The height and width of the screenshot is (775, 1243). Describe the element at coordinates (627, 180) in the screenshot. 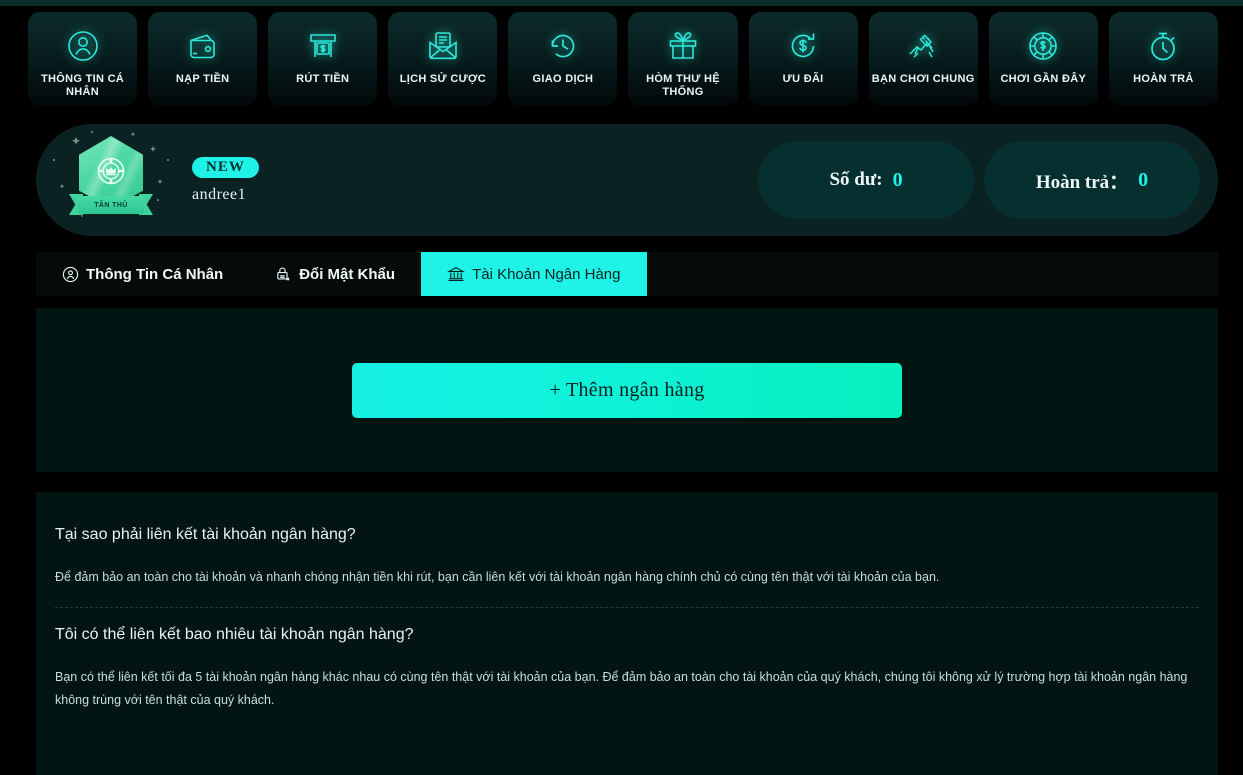

I see `profile-summary-card: TÂN THỦ NEW andree1 Số dư: 0 Hoàn trả： 0` at that location.